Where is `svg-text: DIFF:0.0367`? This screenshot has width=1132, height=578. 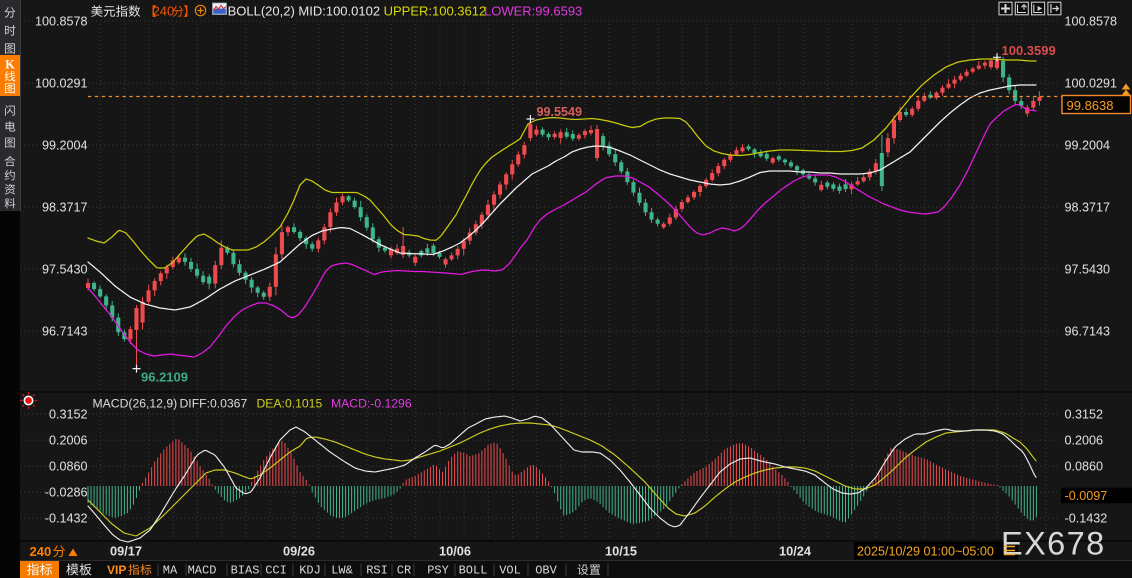 svg-text: DIFF:0.0367 is located at coordinates (214, 404).